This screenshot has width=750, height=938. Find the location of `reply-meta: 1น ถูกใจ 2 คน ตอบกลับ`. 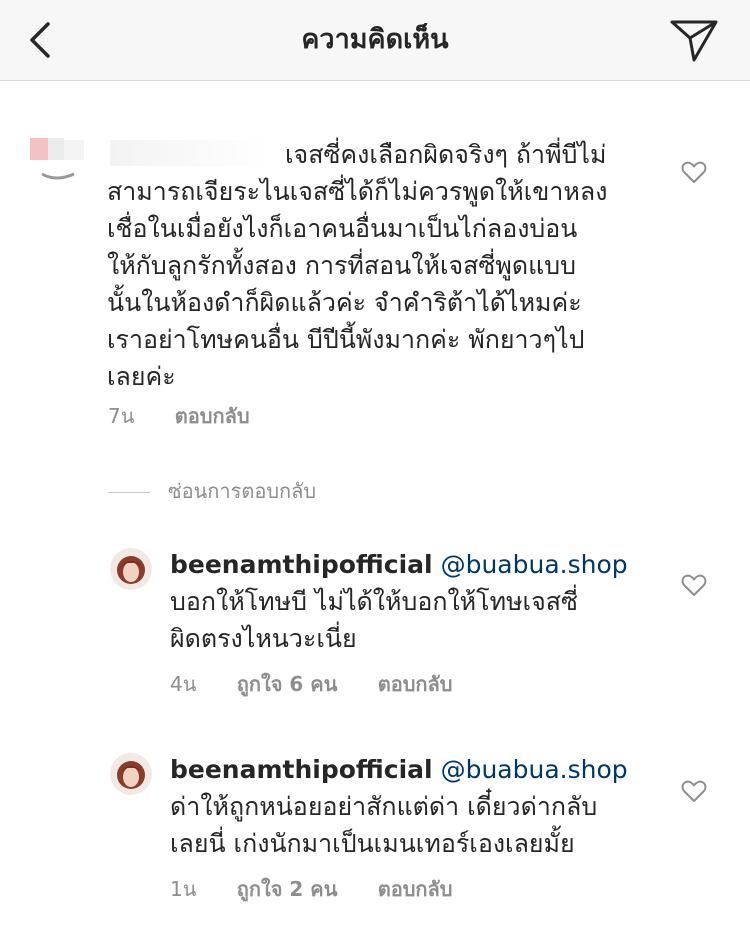

reply-meta: 1น ถูกใจ 2 คน ตอบกลับ is located at coordinates (328, 889).